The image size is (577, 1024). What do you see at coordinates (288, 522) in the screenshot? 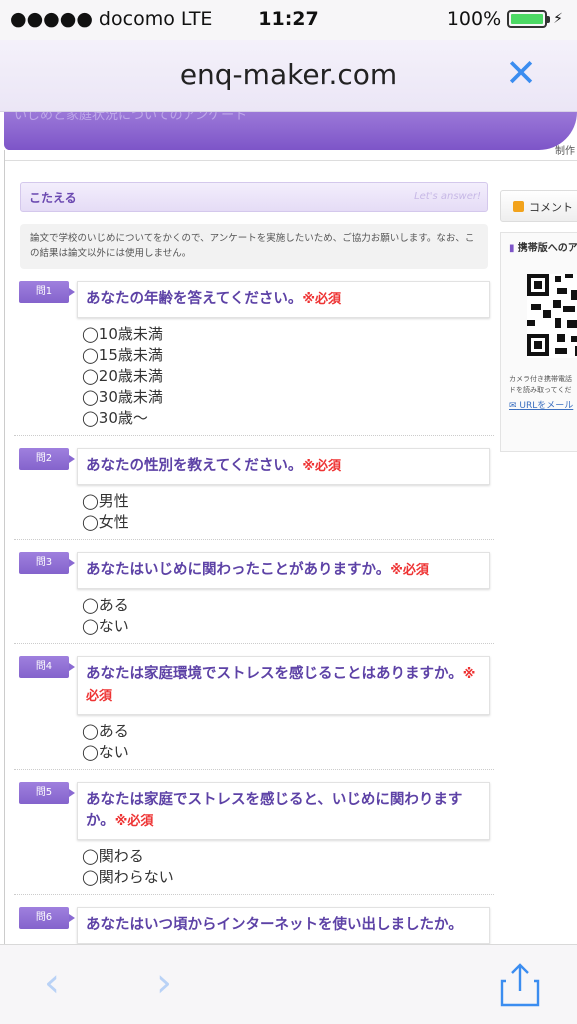
I see `radio-option: ◯女性` at bounding box center [288, 522].